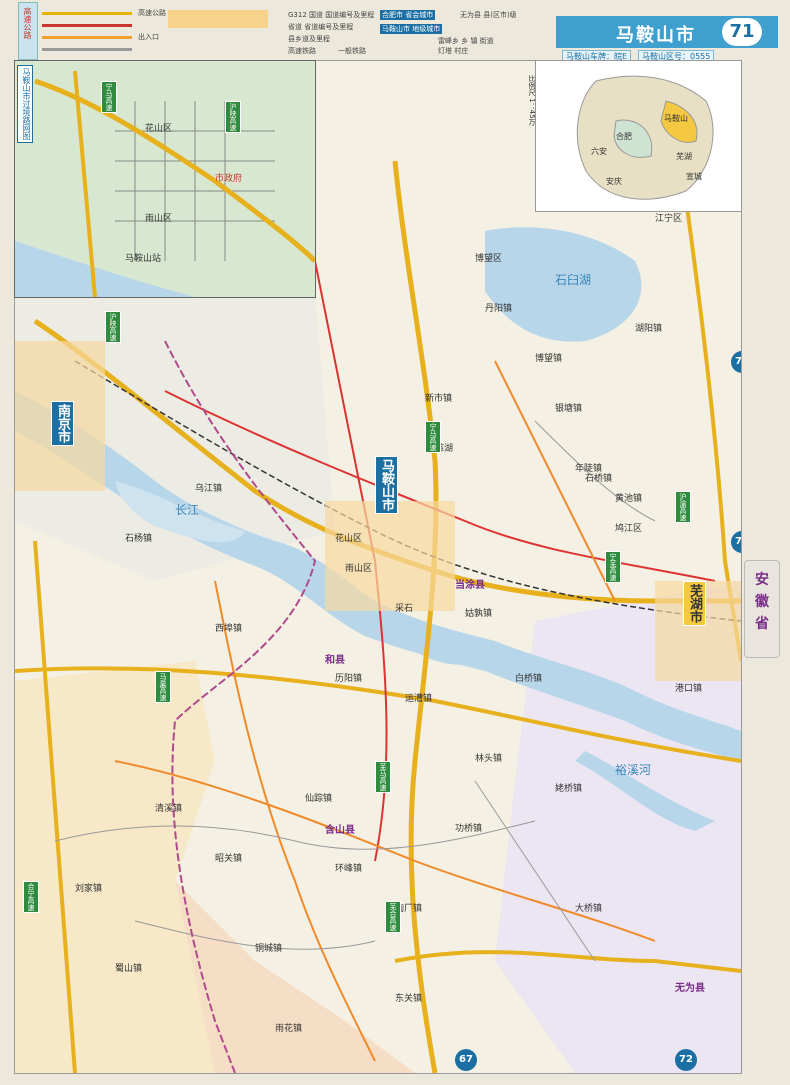 The height and width of the screenshot is (1085, 790). I want to click on district-jiangning: 江宁区, so click(669, 219).